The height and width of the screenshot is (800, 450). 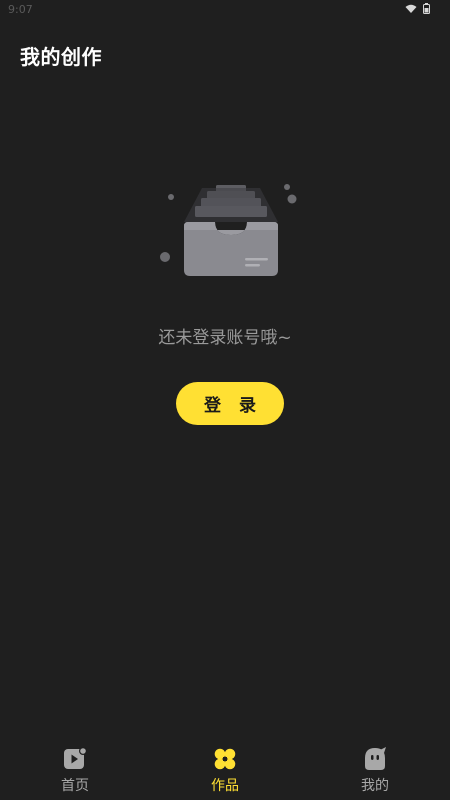 What do you see at coordinates (225, 338) in the screenshot?
I see `empty-state-message: 还未登录账号哦~` at bounding box center [225, 338].